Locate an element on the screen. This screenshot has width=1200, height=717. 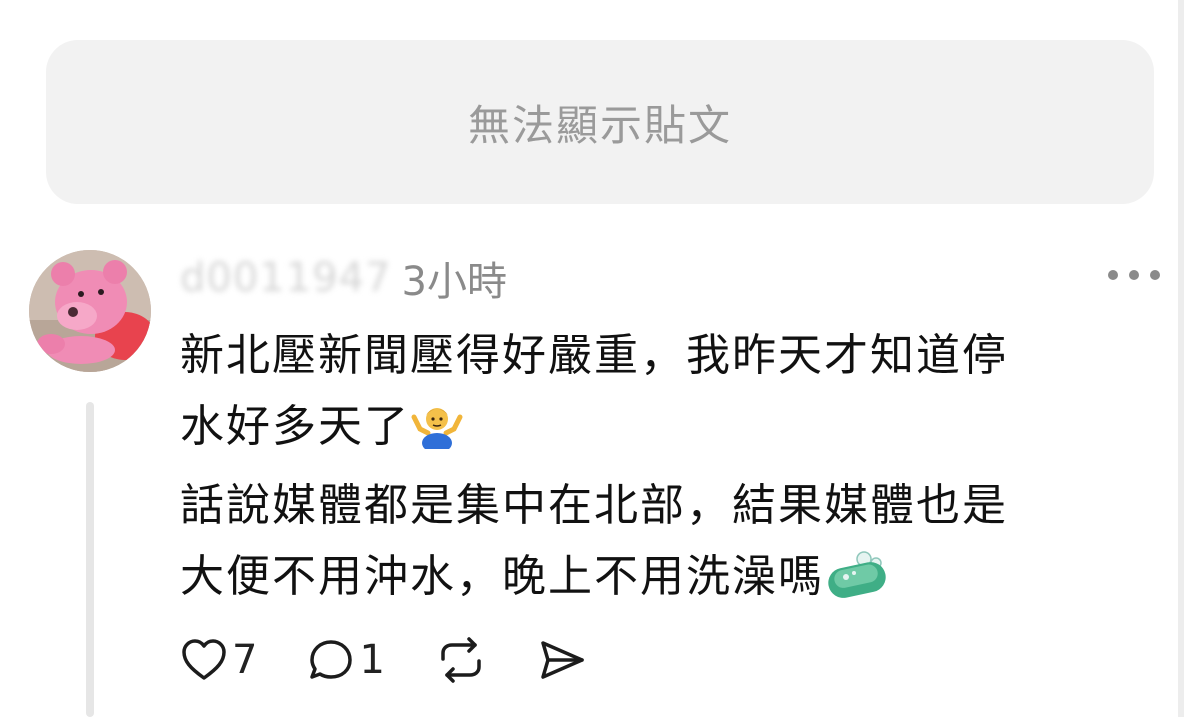
more-options-button is located at coordinates (1134, 275).